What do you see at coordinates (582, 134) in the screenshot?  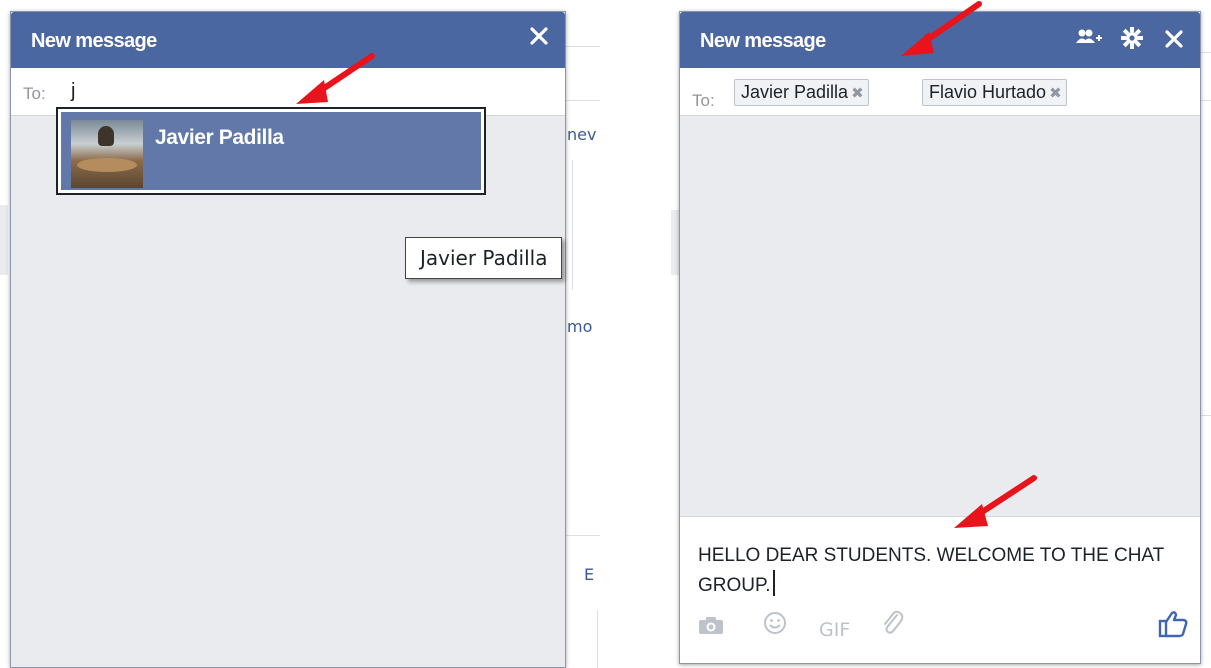 I see `background-link-text: nev` at bounding box center [582, 134].